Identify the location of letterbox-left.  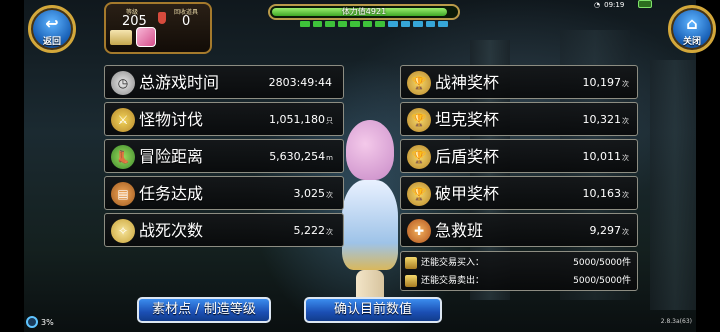
(12, 166).